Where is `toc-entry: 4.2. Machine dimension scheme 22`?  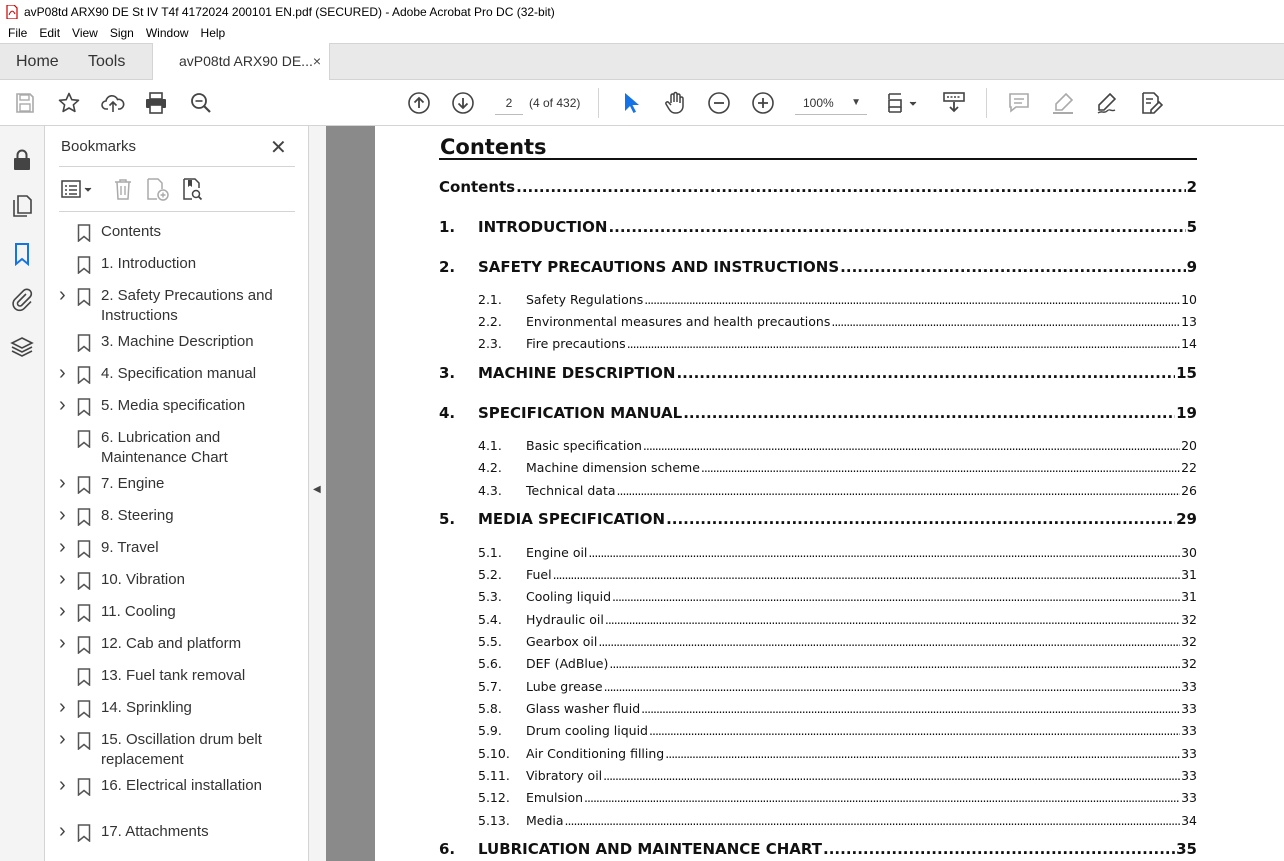 toc-entry: 4.2. Machine dimension scheme 22 is located at coordinates (818, 467).